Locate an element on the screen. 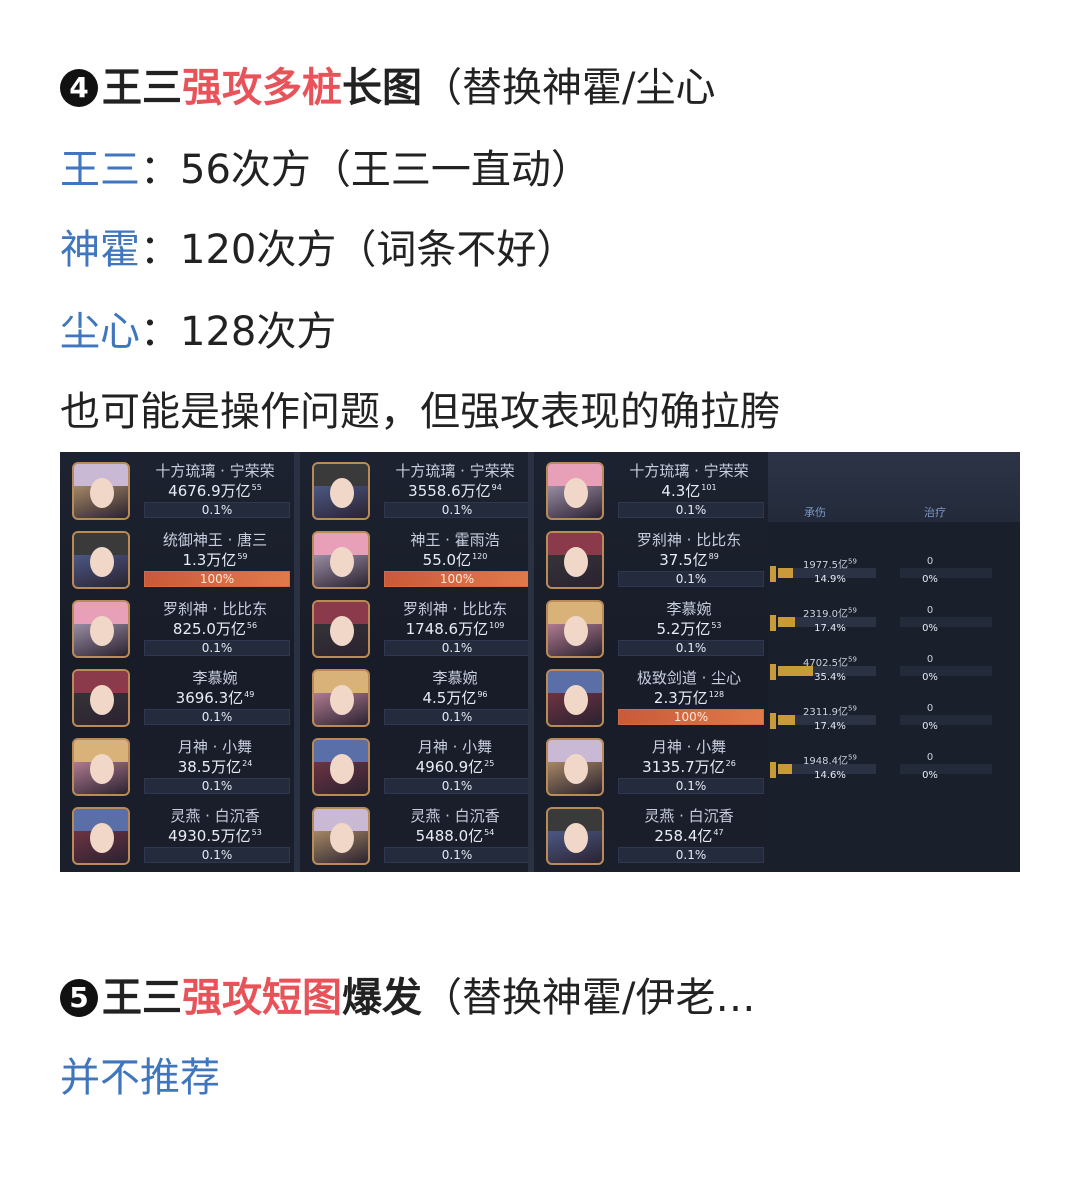 This screenshot has width=1080, height=1187. damage-number: 4676.9万亿 is located at coordinates (209, 491).